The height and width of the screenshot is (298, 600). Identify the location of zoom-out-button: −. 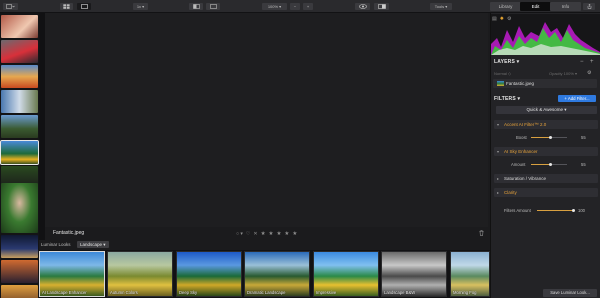
(295, 6).